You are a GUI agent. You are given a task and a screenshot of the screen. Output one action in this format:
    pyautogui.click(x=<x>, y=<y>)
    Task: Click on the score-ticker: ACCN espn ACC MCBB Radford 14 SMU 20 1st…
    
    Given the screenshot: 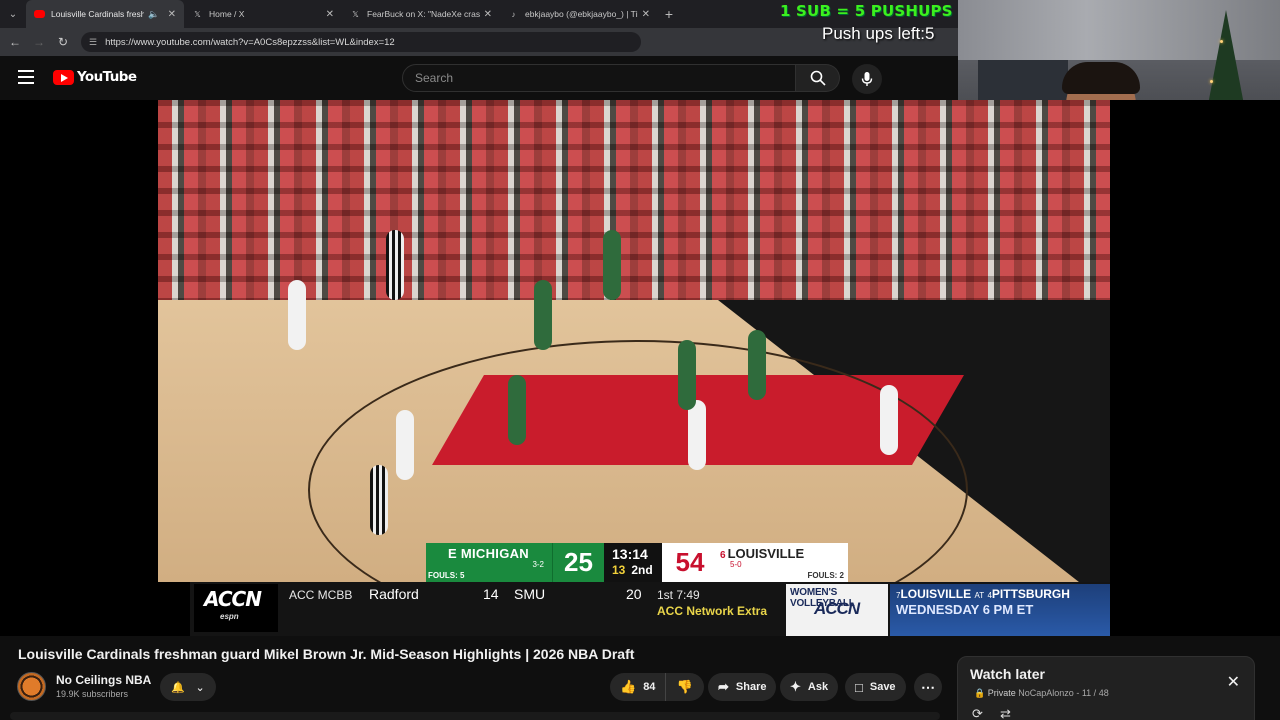 What is the action you would take?
    pyautogui.click(x=650, y=609)
    